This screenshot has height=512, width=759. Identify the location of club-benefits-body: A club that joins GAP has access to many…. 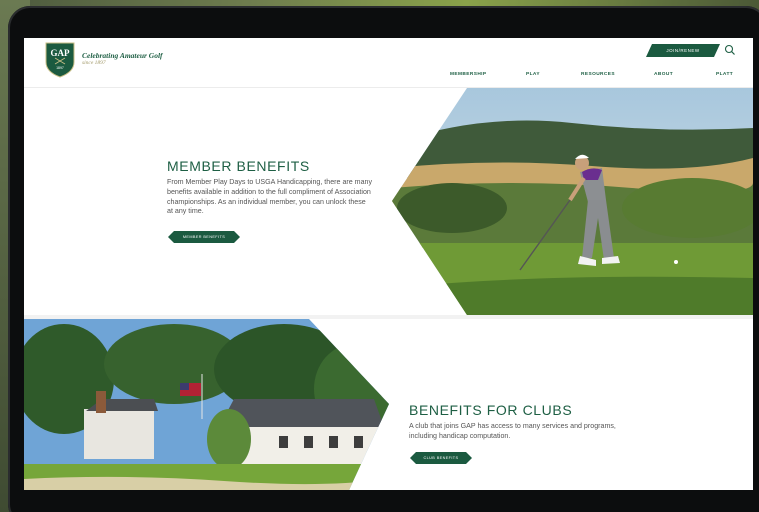
(512, 431).